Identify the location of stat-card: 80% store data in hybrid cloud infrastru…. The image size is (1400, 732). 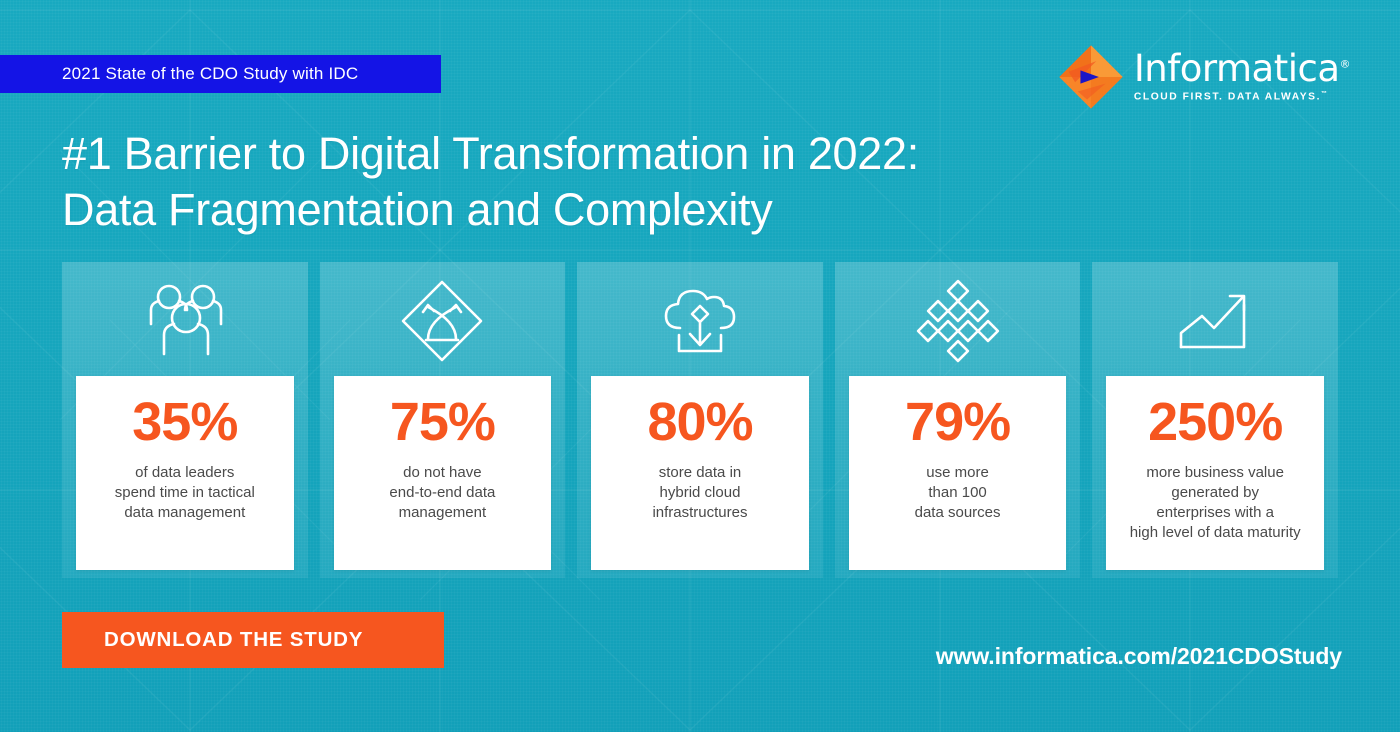
(700, 473).